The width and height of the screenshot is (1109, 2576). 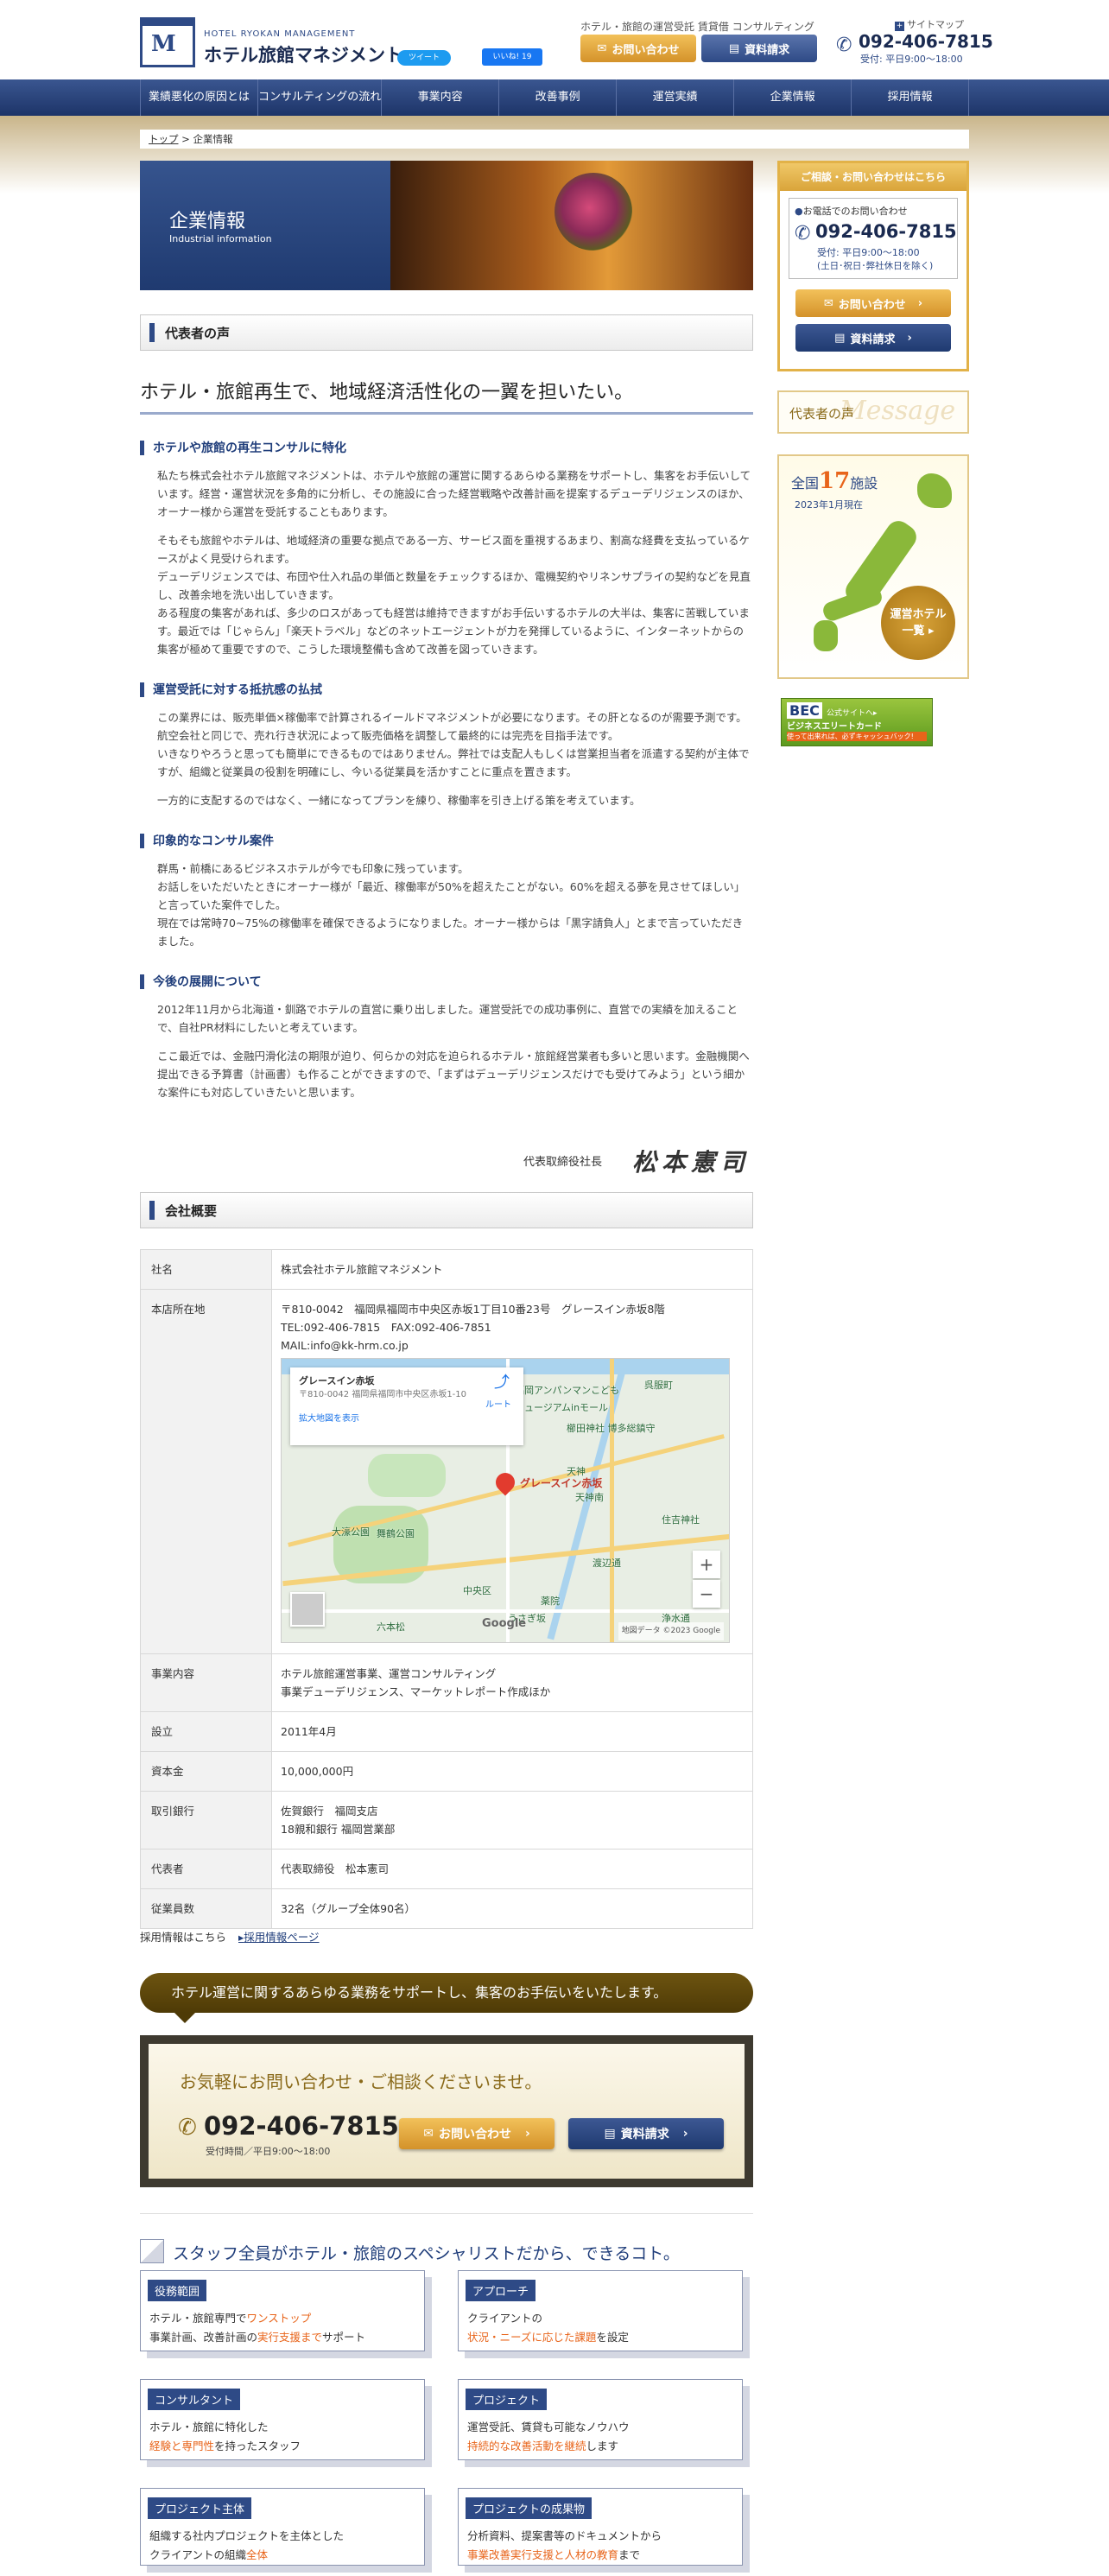 I want to click on spec-card-title: 役務範囲, so click(x=177, y=2290).